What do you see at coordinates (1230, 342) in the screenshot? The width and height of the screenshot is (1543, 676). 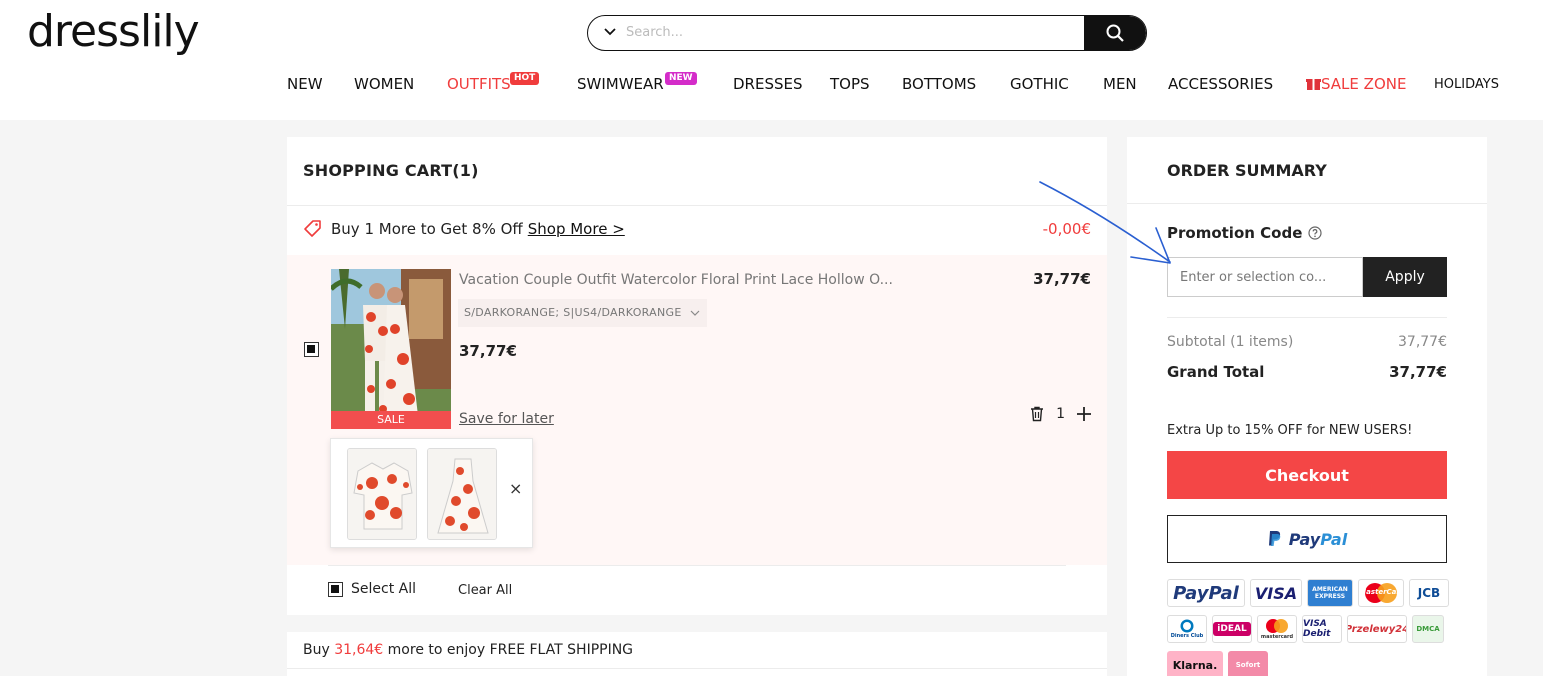 I see `subtotal-label: Subtotal (1 items)` at bounding box center [1230, 342].